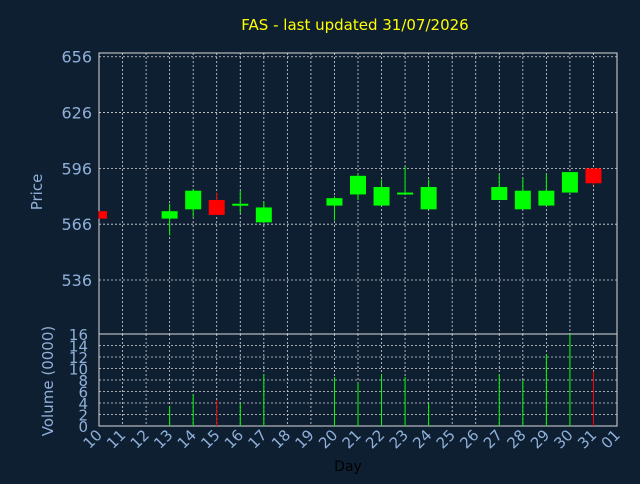 The width and height of the screenshot is (640, 484). What do you see at coordinates (611, 439) in the screenshot?
I see `x-tick-label: 01` at bounding box center [611, 439].